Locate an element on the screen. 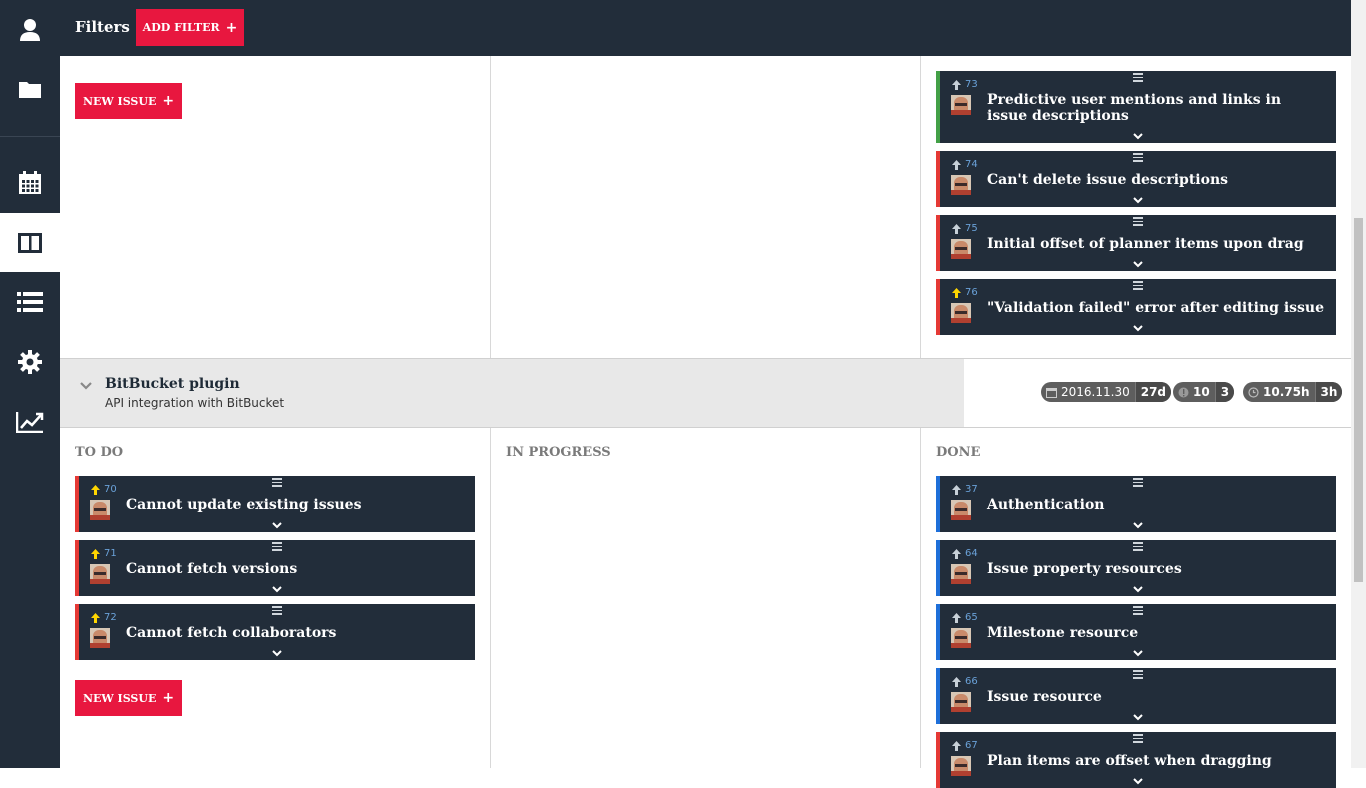 The width and height of the screenshot is (1366, 788). issue-card: 71 Cannot fetch versions is located at coordinates (275, 568).